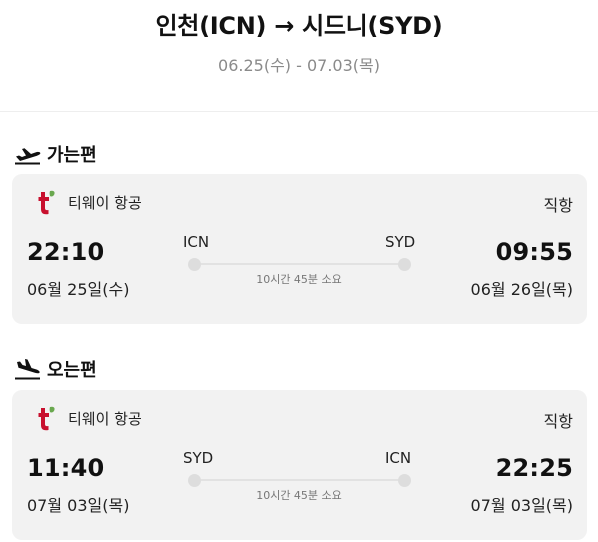 The height and width of the screenshot is (542, 598). I want to click on arrival-date: 07월 03일(목), so click(521, 505).